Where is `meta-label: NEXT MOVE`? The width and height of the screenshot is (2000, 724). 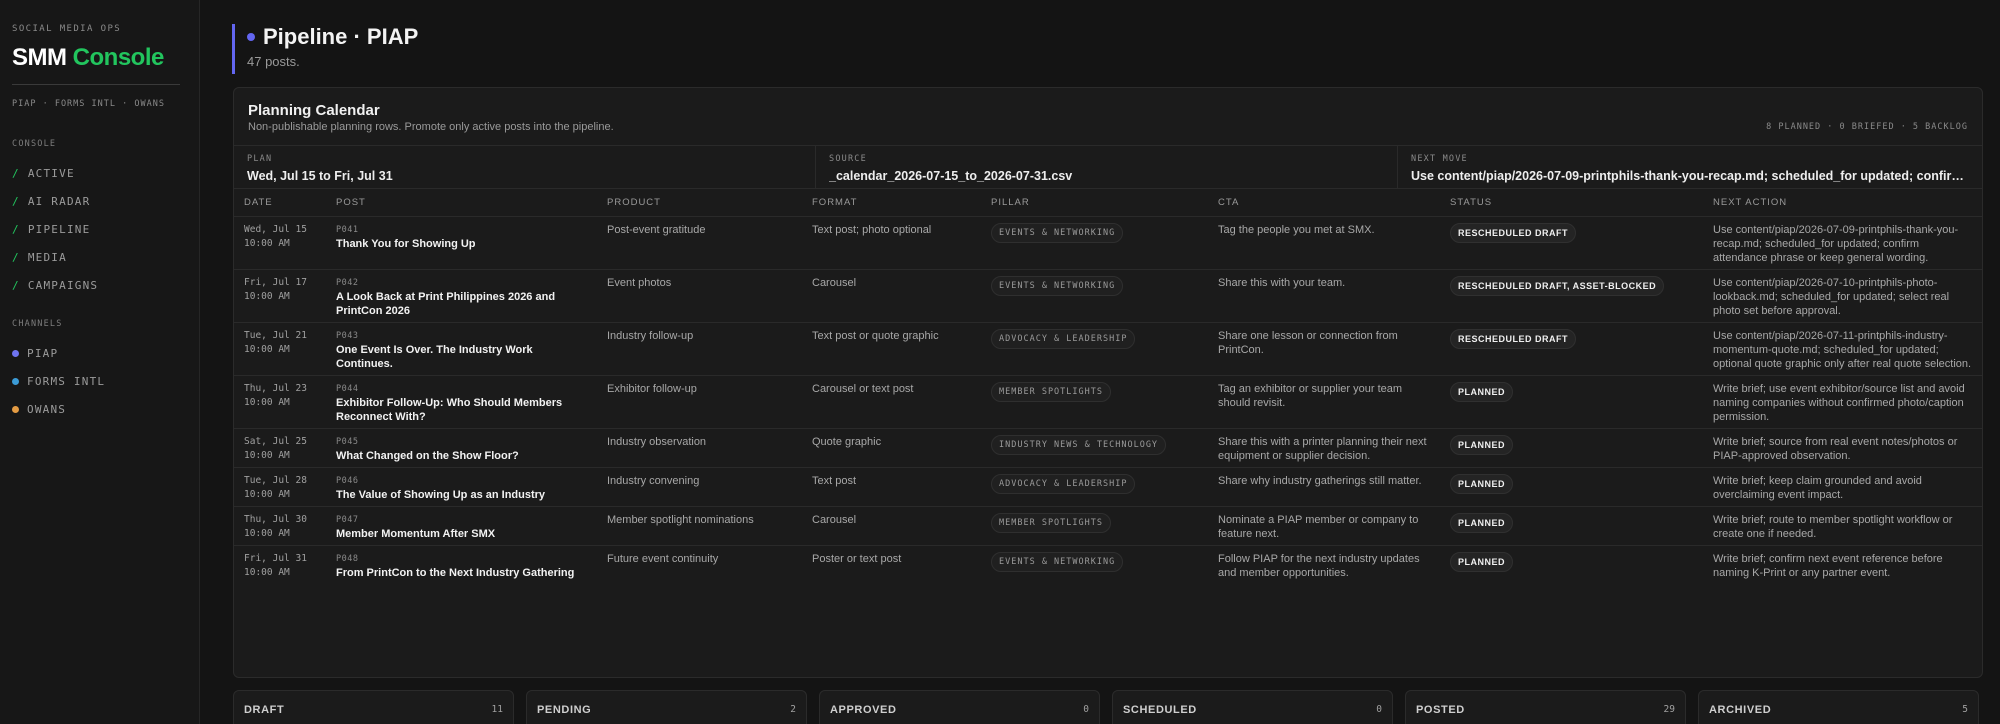
meta-label: NEXT MOVE is located at coordinates (1439, 159).